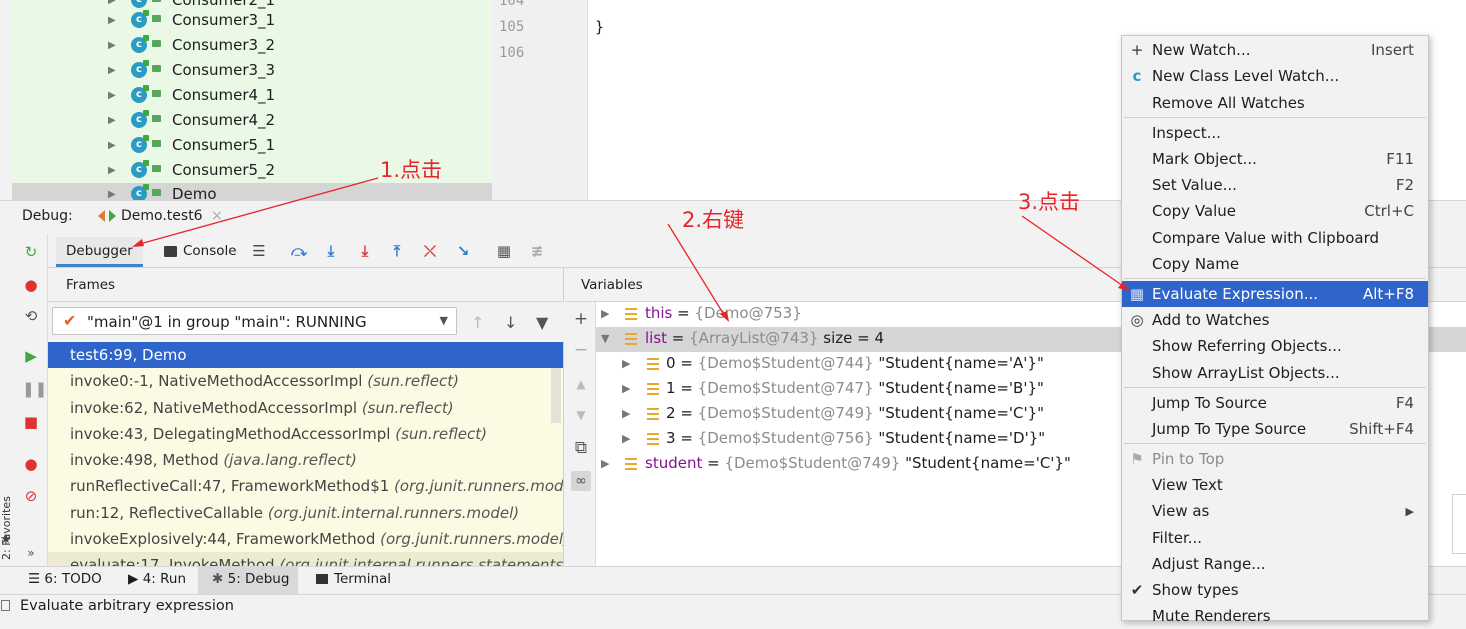 The width and height of the screenshot is (1466, 629). Describe the element at coordinates (542, 322) in the screenshot. I see `filter-icon: ▼` at that location.